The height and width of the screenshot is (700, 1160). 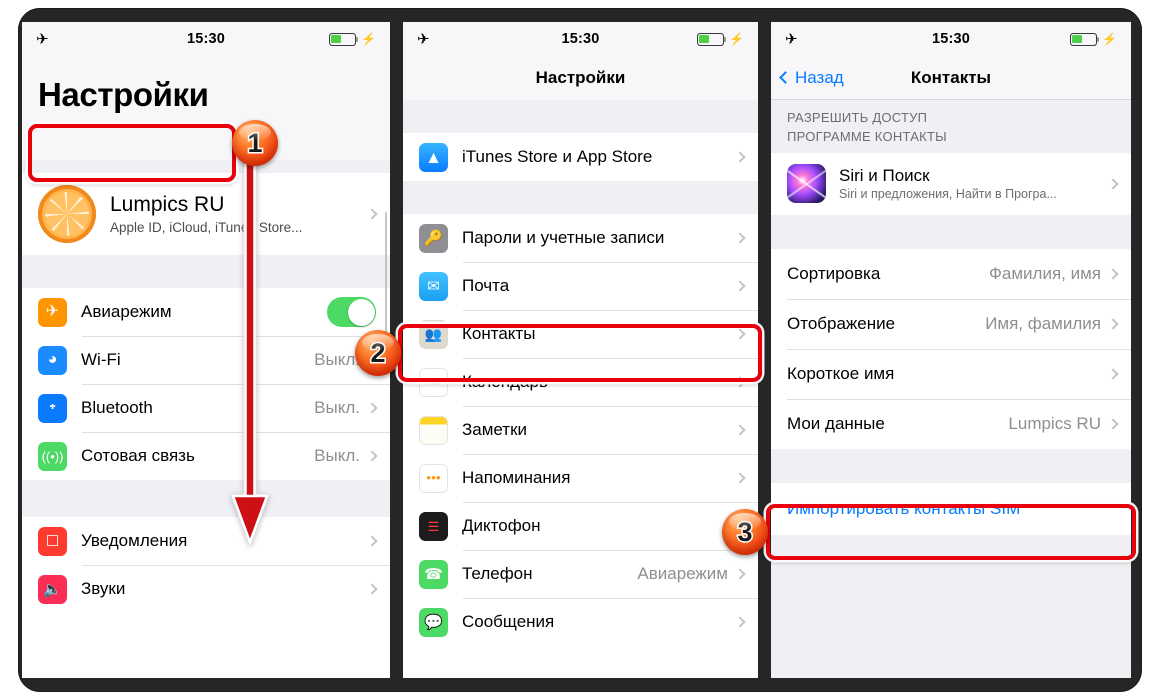 What do you see at coordinates (580, 382) in the screenshot?
I see `settings-row-calendar: ■■■ Календарь` at bounding box center [580, 382].